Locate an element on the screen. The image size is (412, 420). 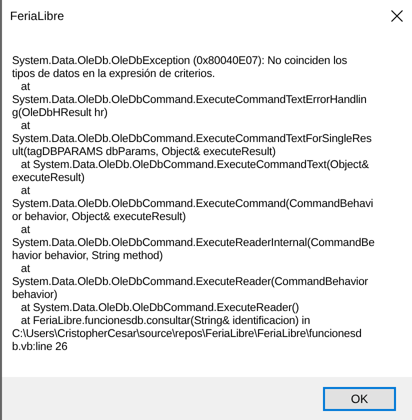
ok-button: OK is located at coordinates (359, 398).